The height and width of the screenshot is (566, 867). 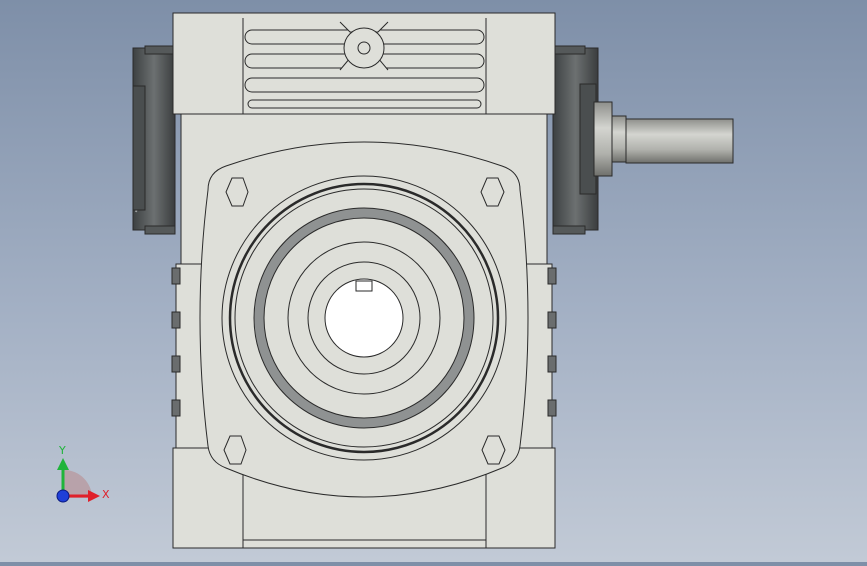 What do you see at coordinates (663, 139) in the screenshot?
I see `input-shaft` at bounding box center [663, 139].